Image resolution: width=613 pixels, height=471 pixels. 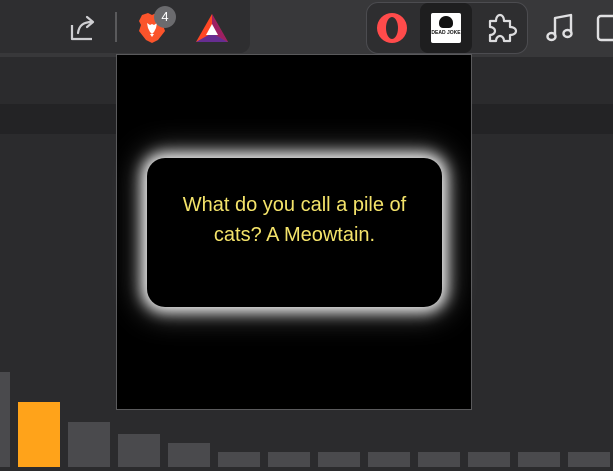 What do you see at coordinates (446, 22) in the screenshot?
I see `skull-icon` at bounding box center [446, 22].